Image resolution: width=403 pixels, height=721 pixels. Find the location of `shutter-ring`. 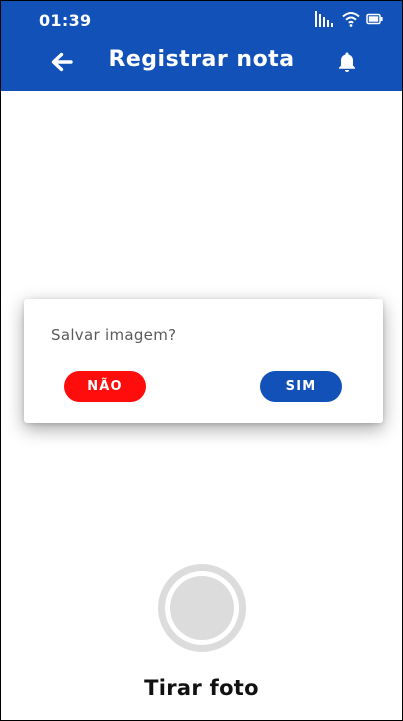

shutter-ring is located at coordinates (202, 608).